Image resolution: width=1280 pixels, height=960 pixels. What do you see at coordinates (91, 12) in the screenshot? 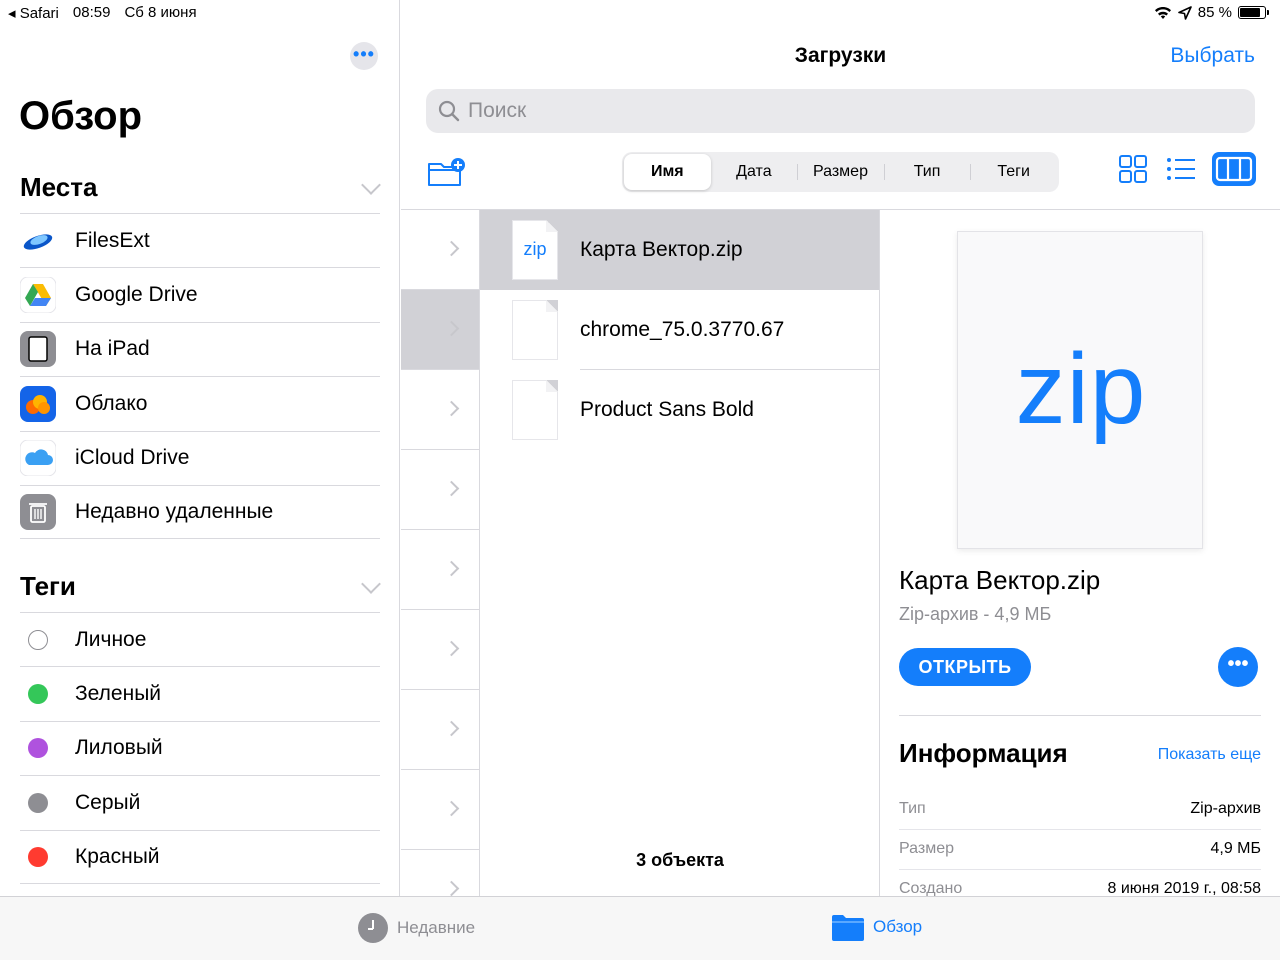
I see `status-time: 08:59` at bounding box center [91, 12].